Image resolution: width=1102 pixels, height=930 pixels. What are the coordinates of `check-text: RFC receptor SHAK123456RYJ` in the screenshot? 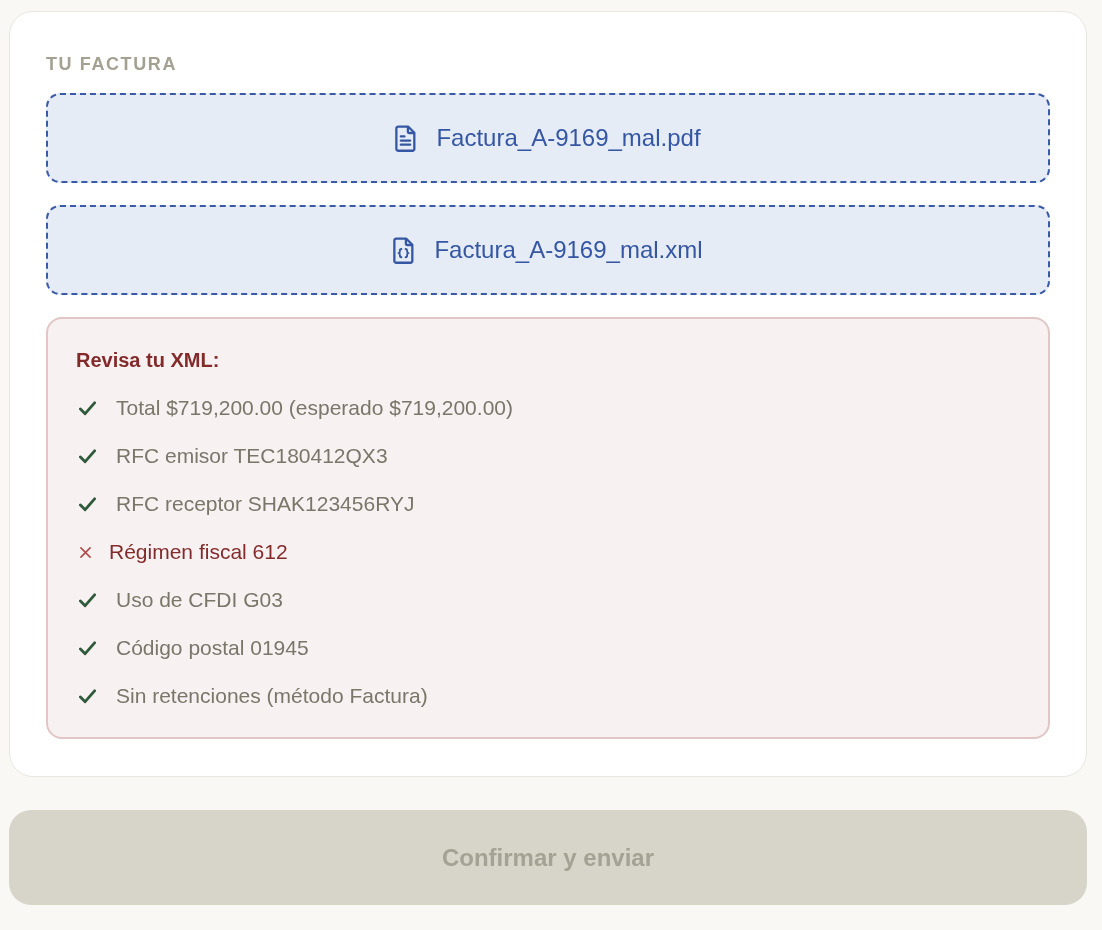 It's located at (265, 504).